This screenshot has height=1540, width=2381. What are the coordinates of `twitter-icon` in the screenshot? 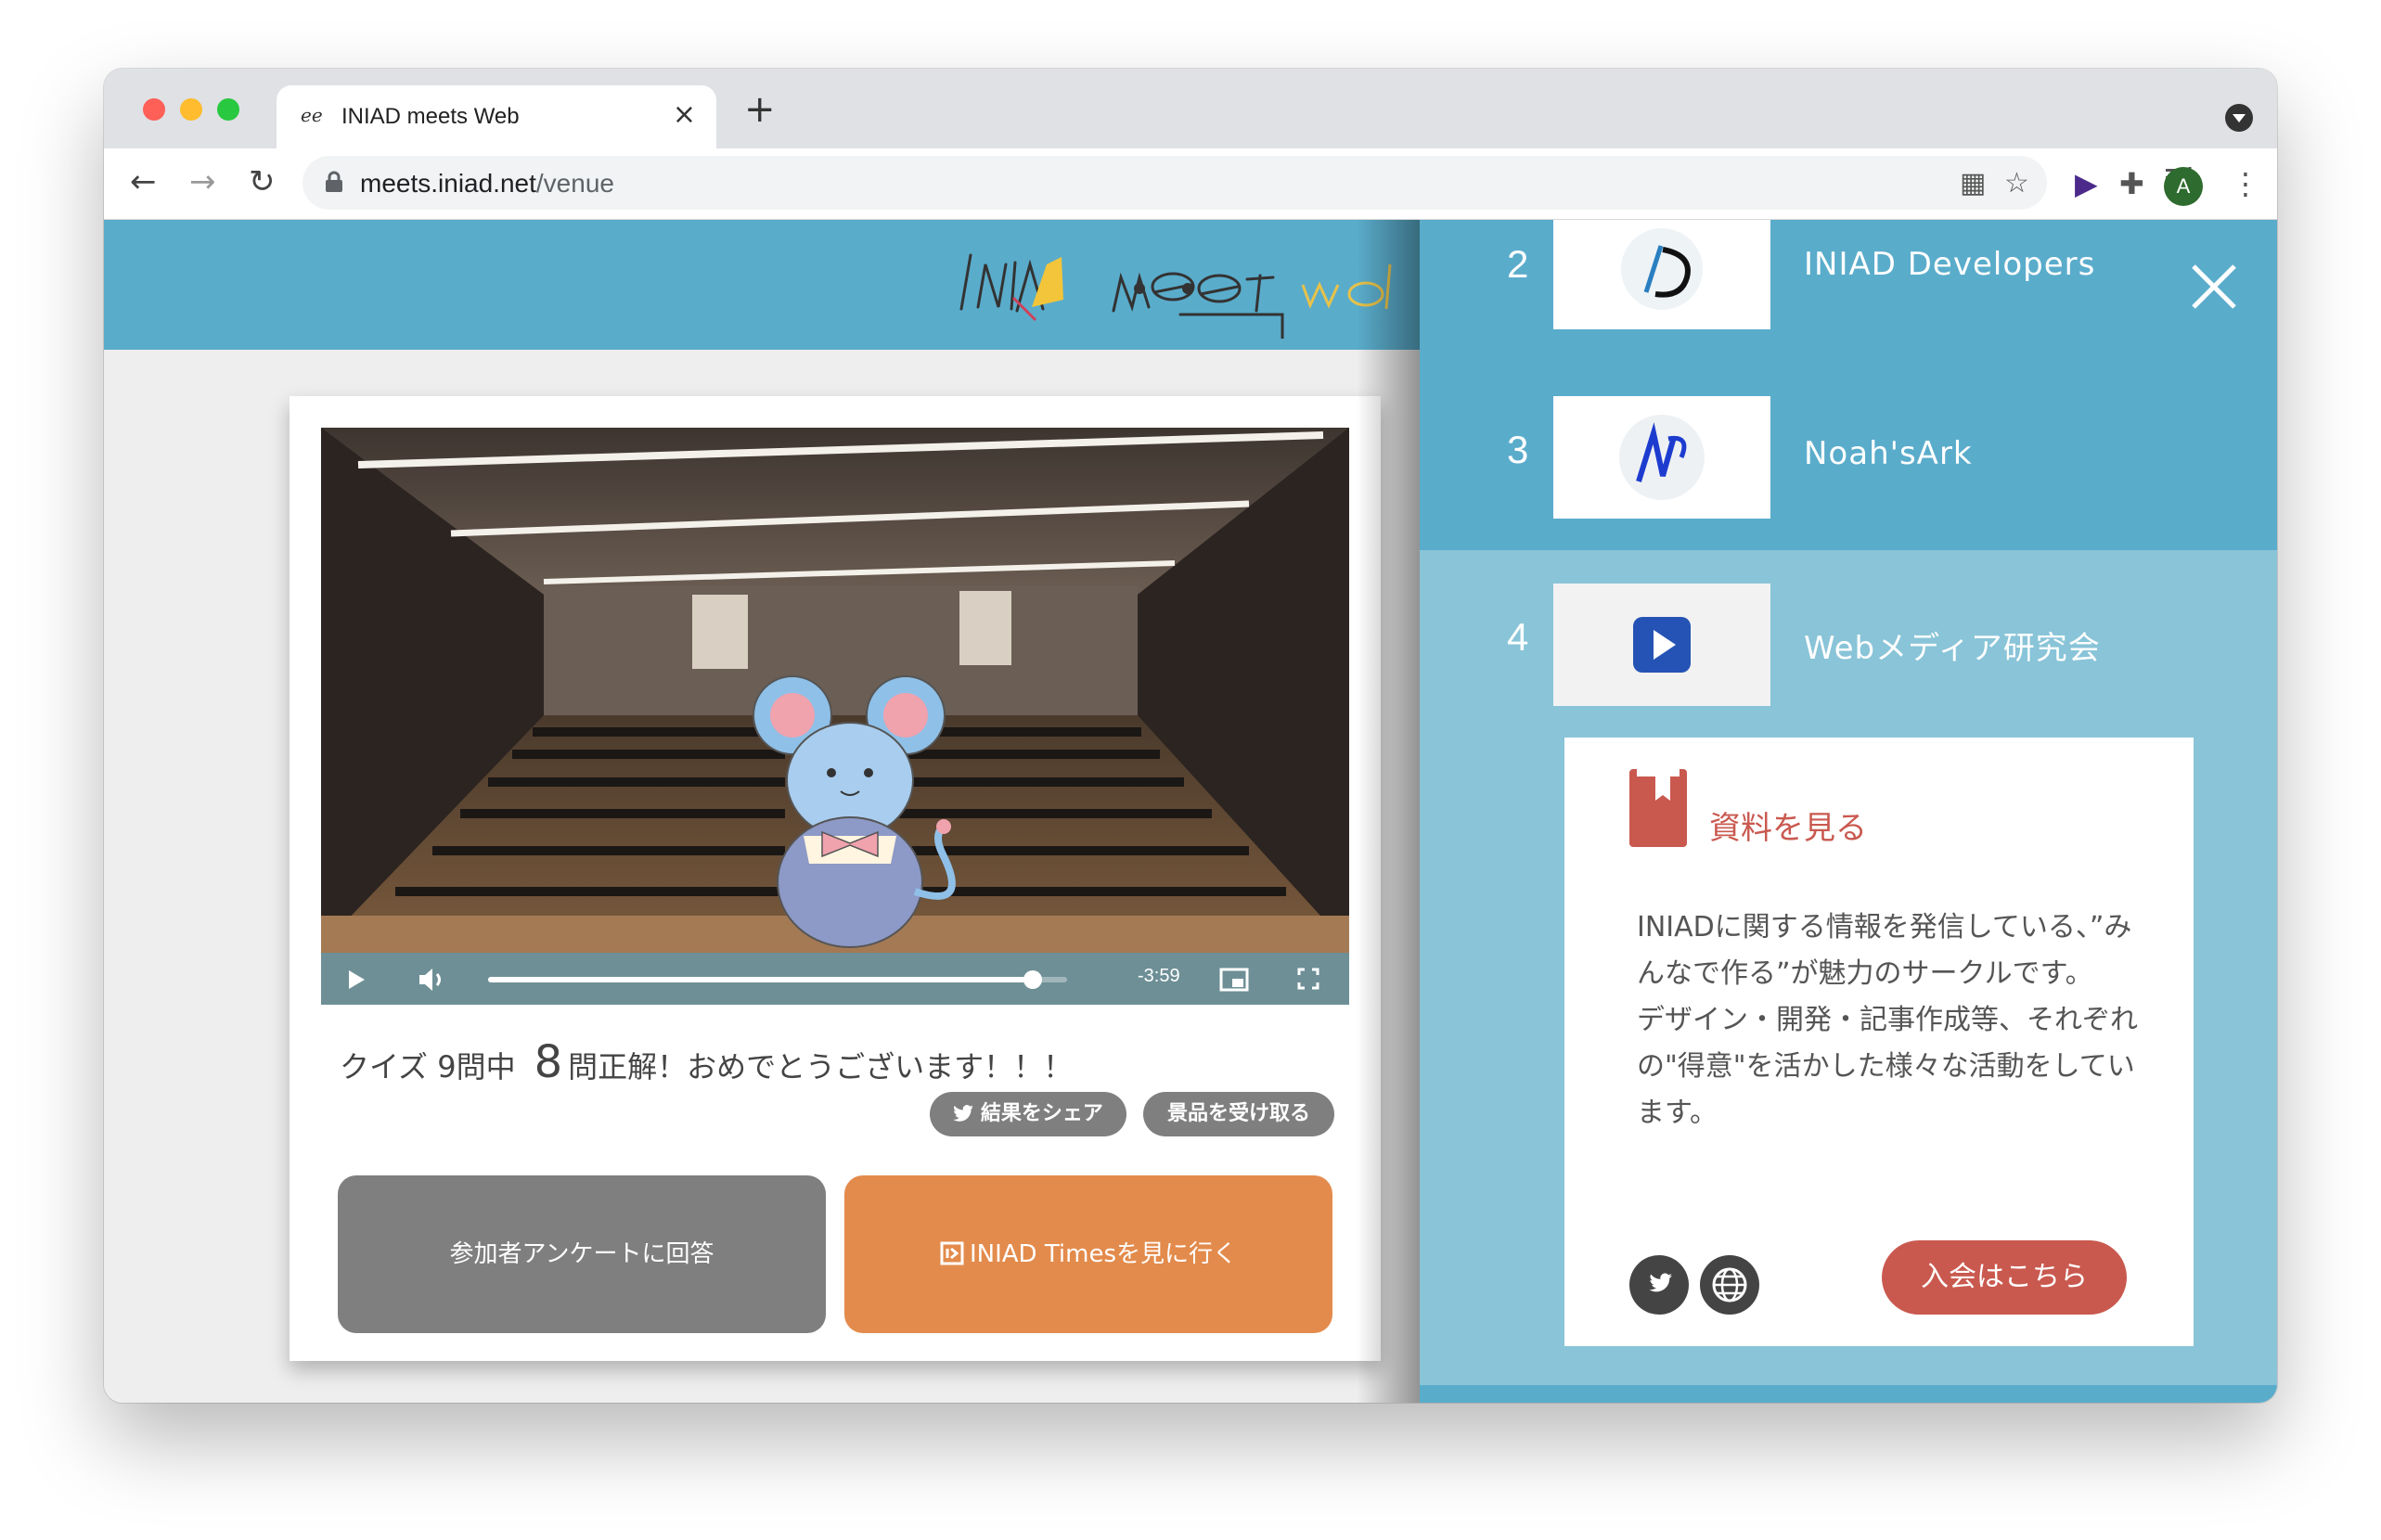 It's located at (1660, 1282).